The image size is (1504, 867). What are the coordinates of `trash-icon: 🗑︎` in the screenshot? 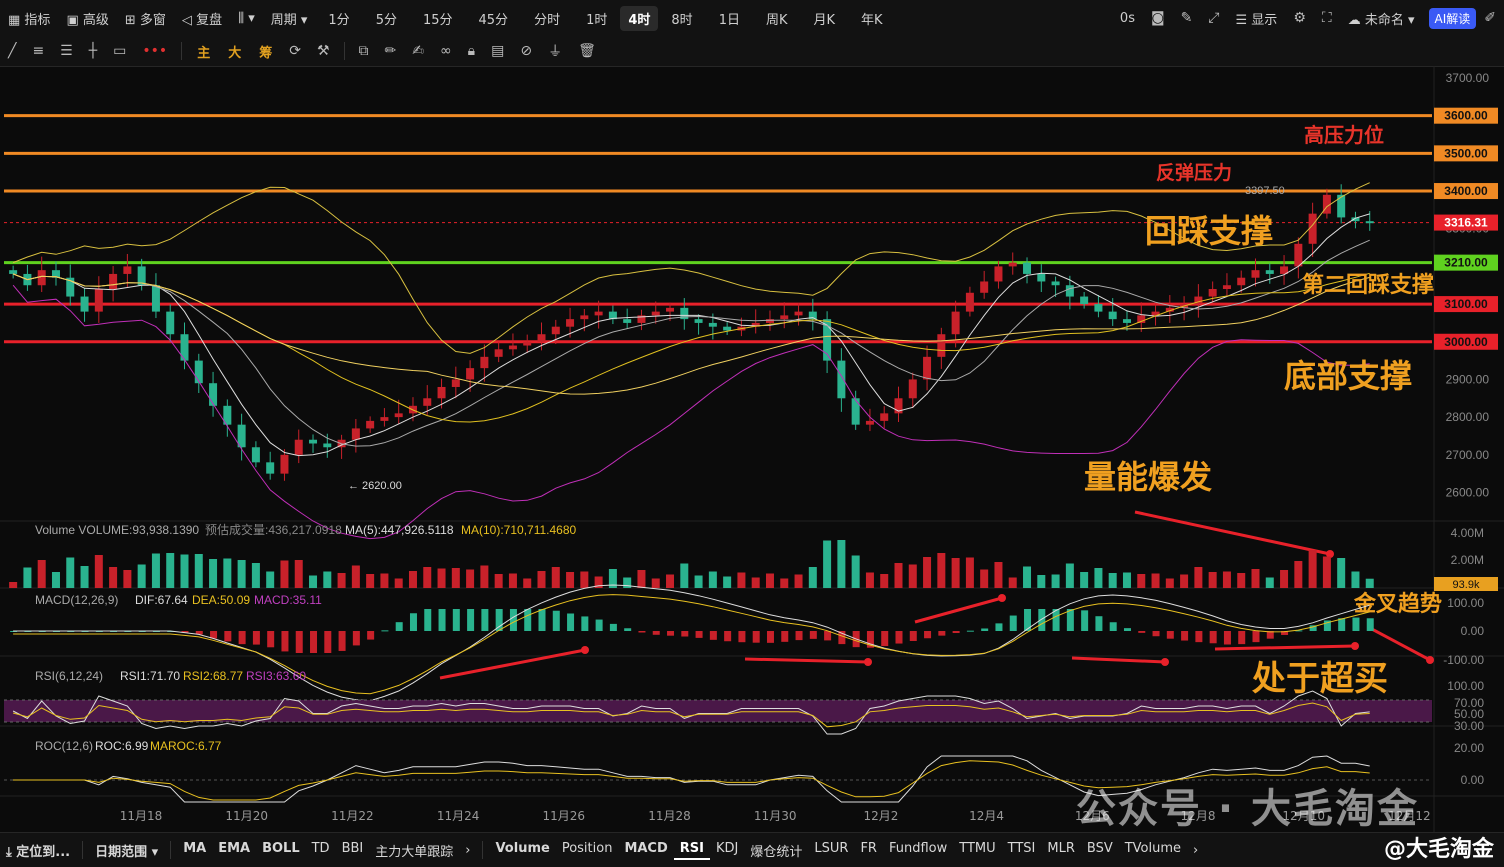 It's located at (587, 51).